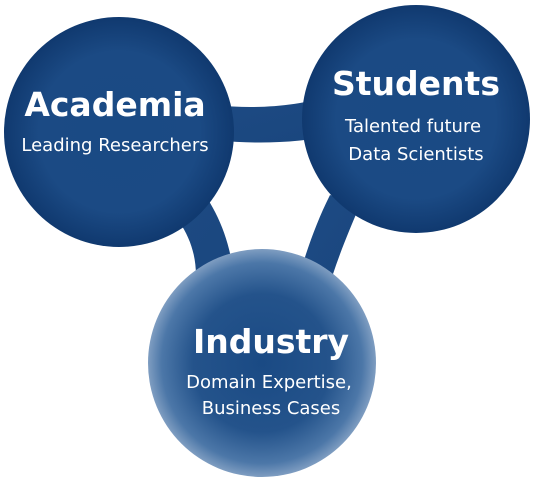 The width and height of the screenshot is (535, 483). I want to click on industry-subtitle-line-2: Business Cases, so click(271, 408).